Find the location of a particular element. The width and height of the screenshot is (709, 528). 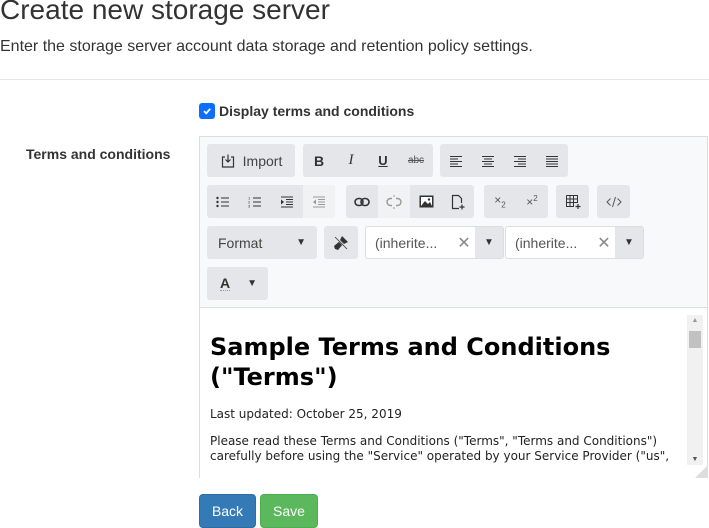

subscript-button: ×2 is located at coordinates (500, 201).